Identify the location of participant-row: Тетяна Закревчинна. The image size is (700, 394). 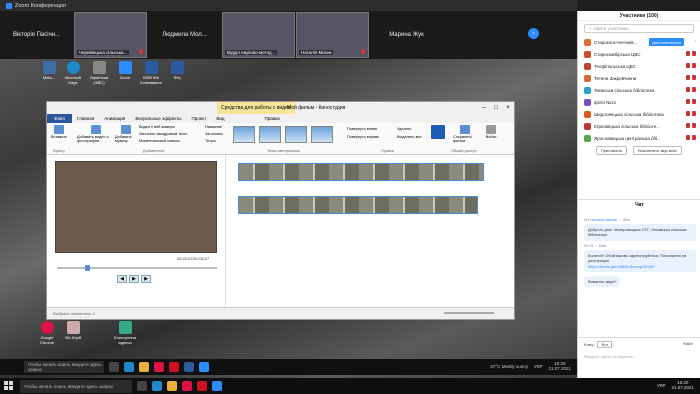
(639, 78).